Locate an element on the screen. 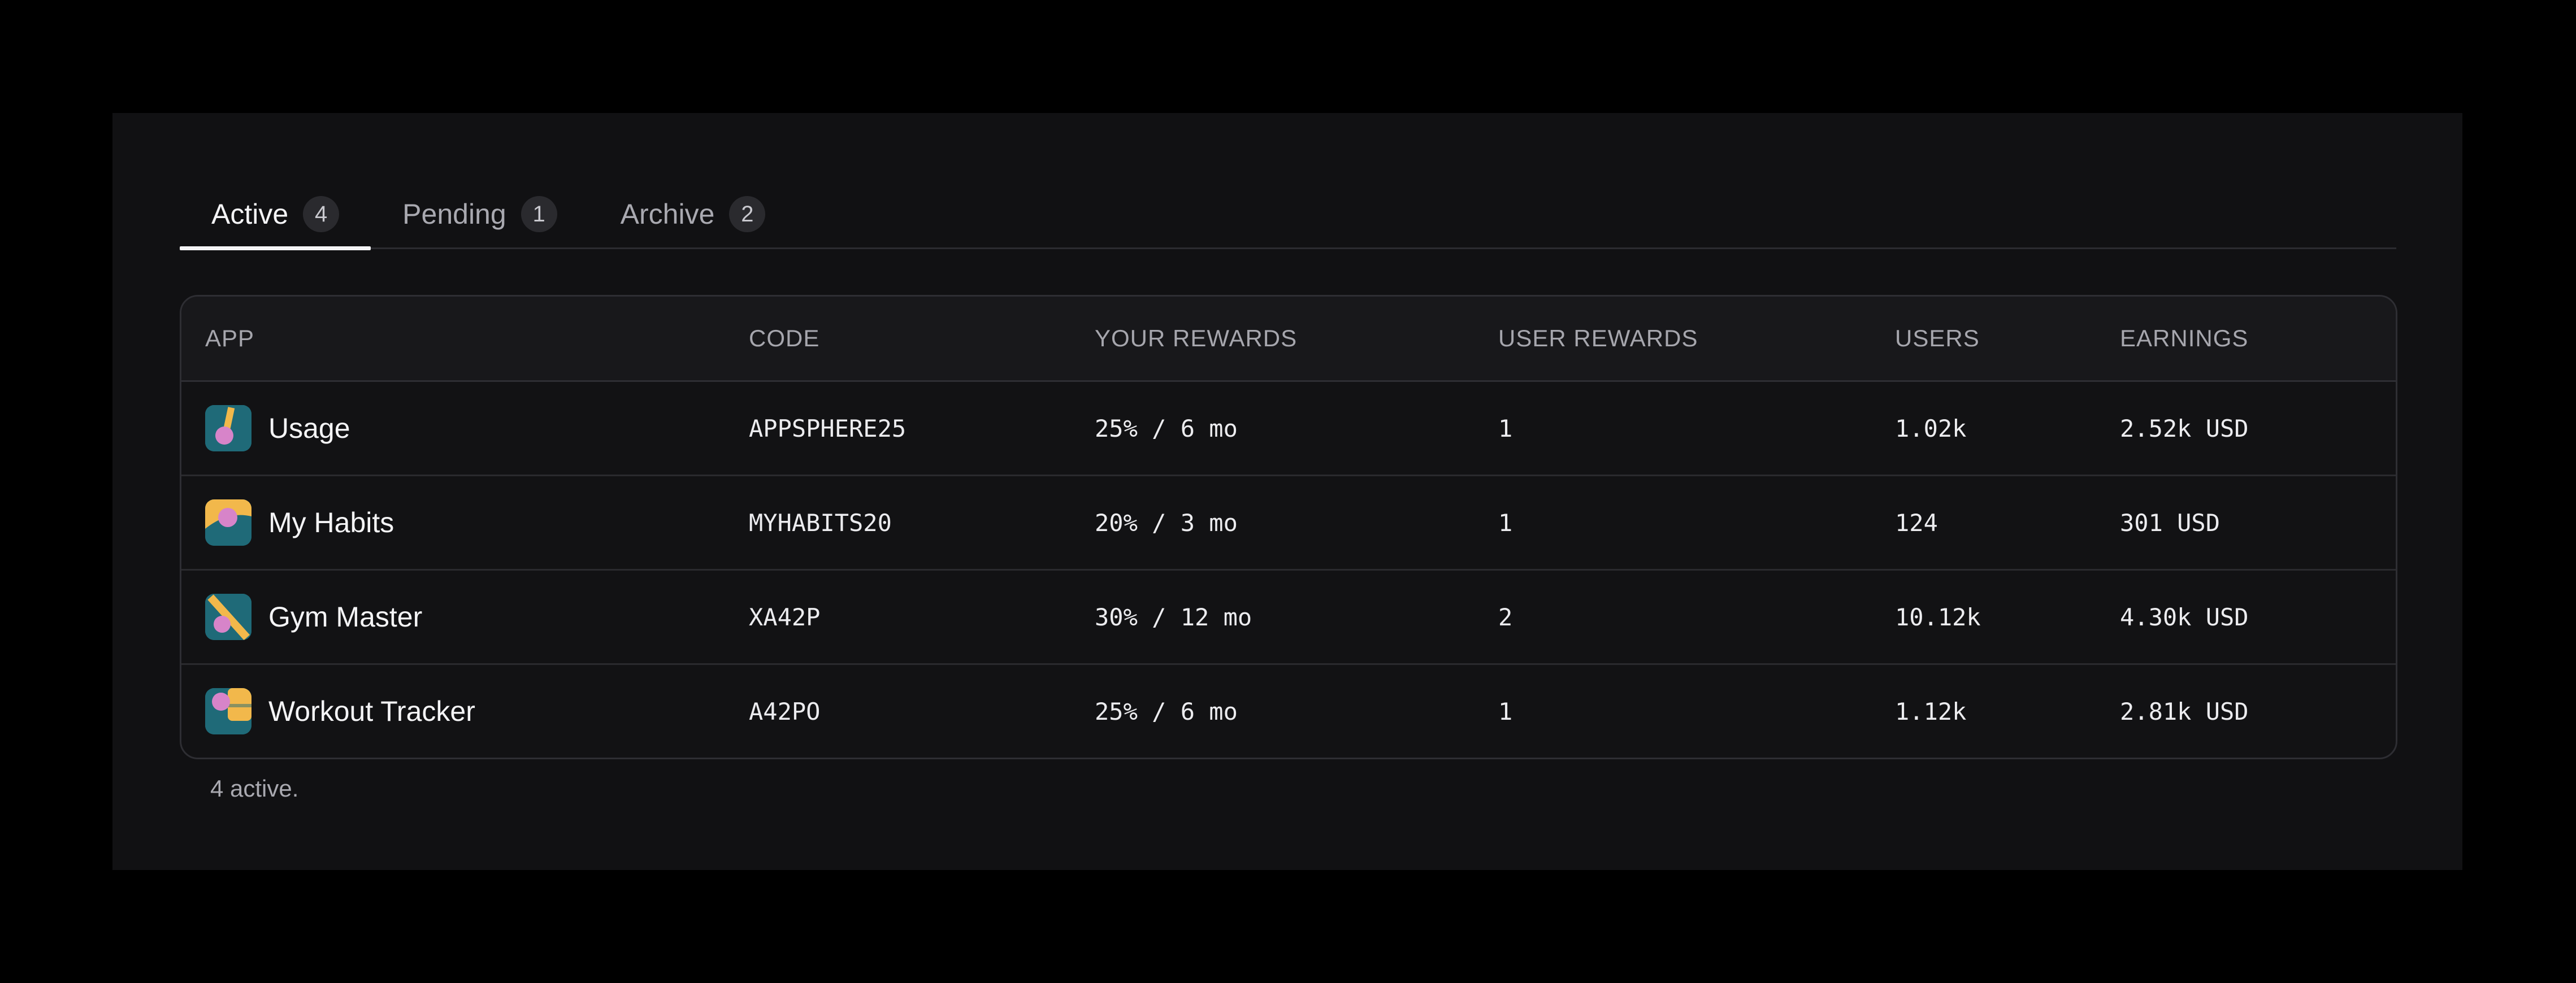 This screenshot has height=983, width=2576. column-header-users: USERS is located at coordinates (1937, 339).